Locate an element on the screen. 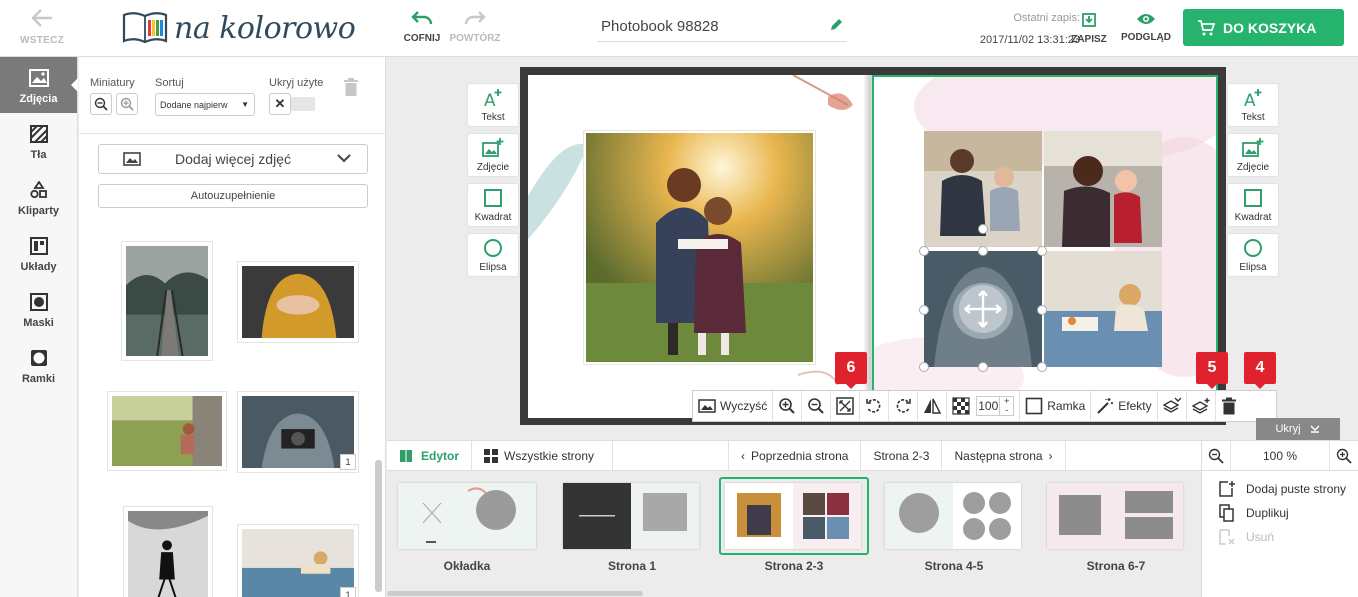  zoom-out-icon is located at coordinates (1216, 456).